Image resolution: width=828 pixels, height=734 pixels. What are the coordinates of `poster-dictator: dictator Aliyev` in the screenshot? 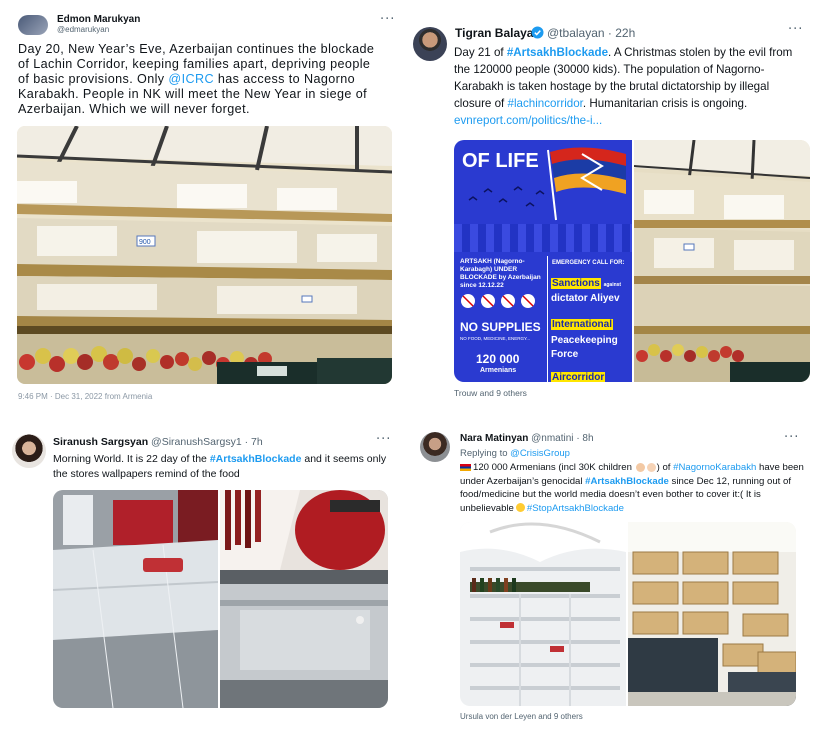 It's located at (585, 298).